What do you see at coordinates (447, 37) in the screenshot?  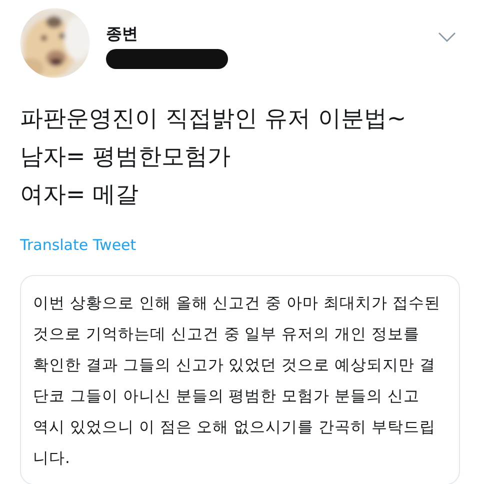 I see `chevron-down-icon` at bounding box center [447, 37].